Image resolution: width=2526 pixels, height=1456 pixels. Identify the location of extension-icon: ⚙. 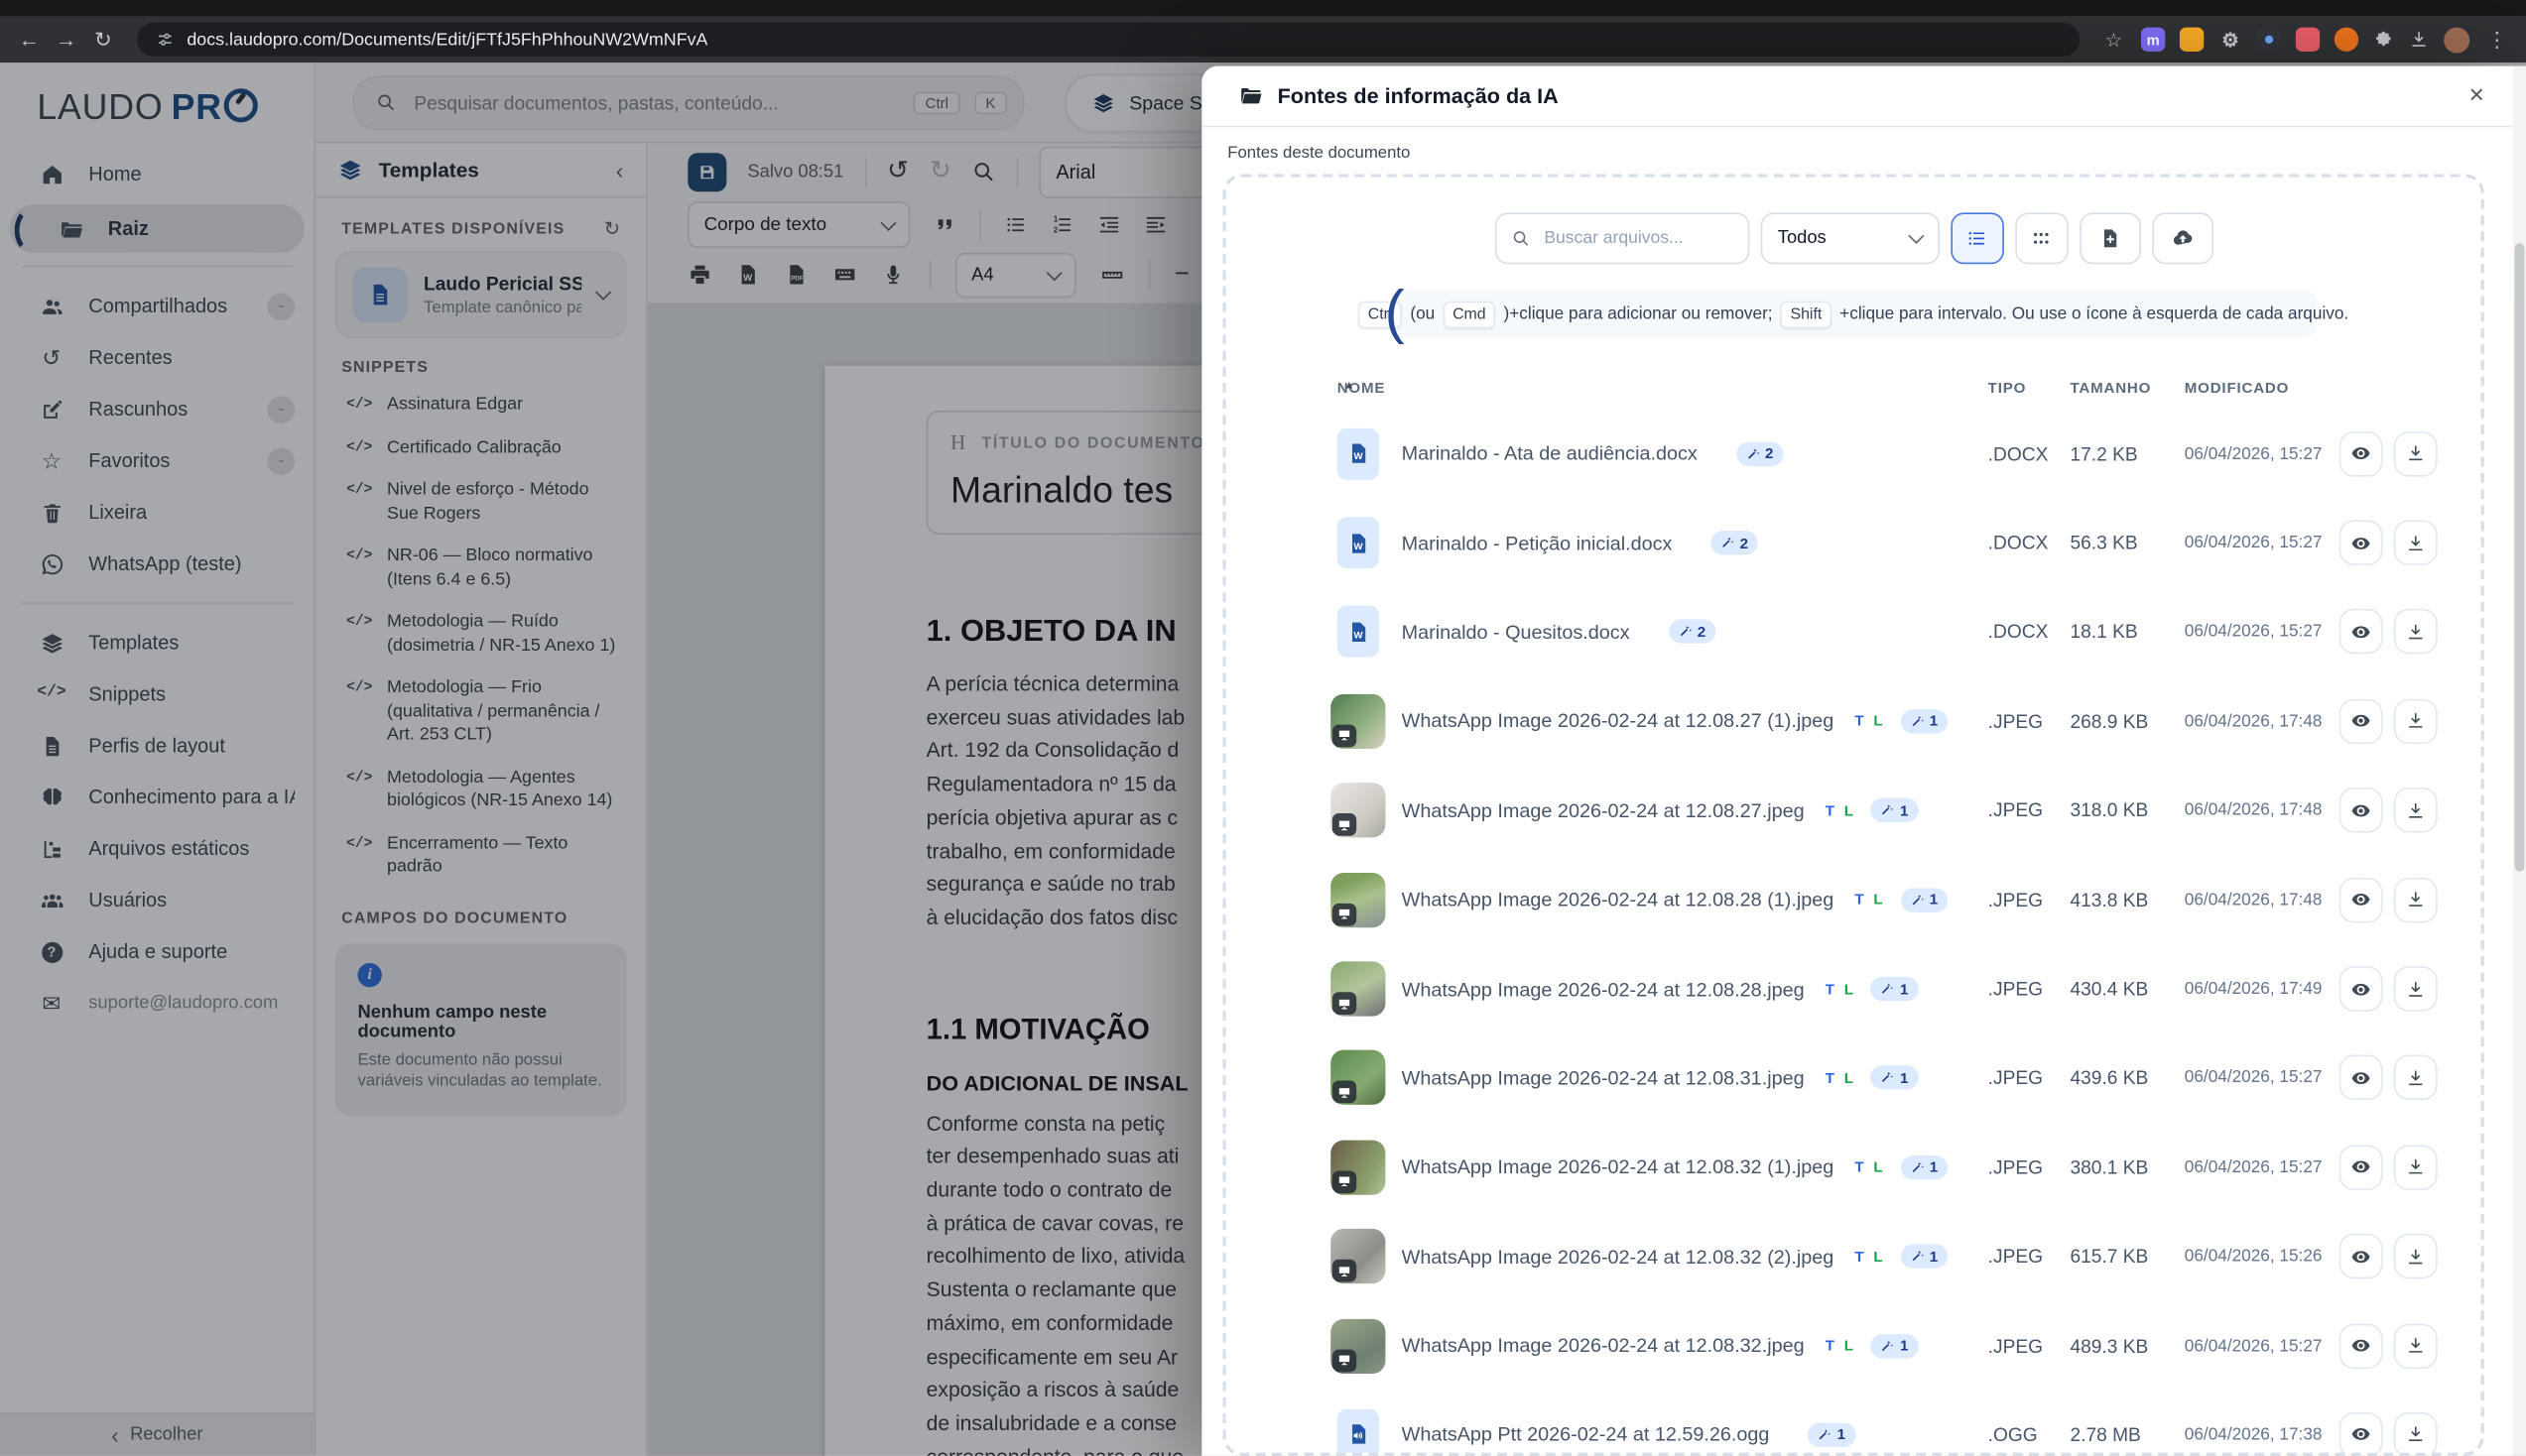
(2230, 40).